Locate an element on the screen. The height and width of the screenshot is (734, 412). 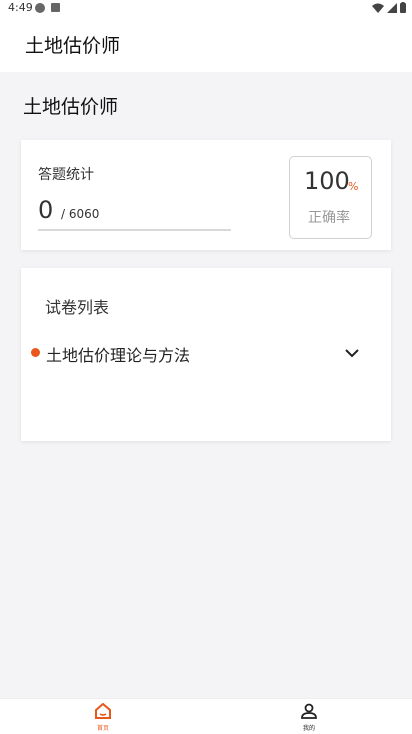
status-right-icons is located at coordinates (389, 7).